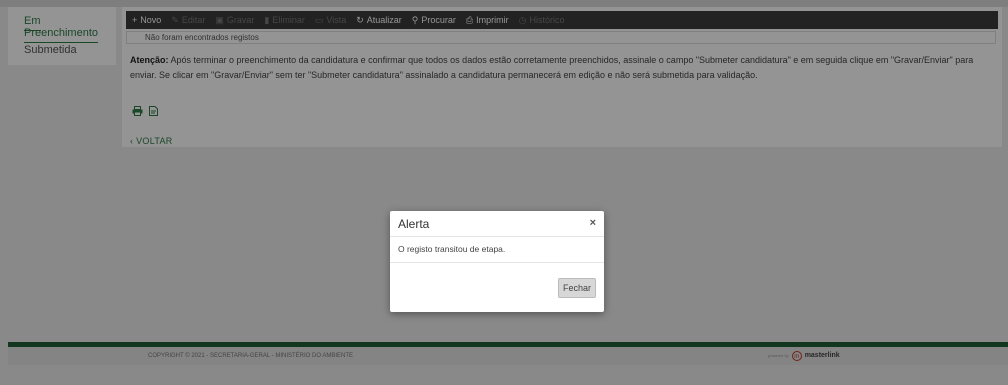 This screenshot has height=385, width=1008. What do you see at coordinates (414, 224) in the screenshot?
I see `dialog-title: Alerta` at bounding box center [414, 224].